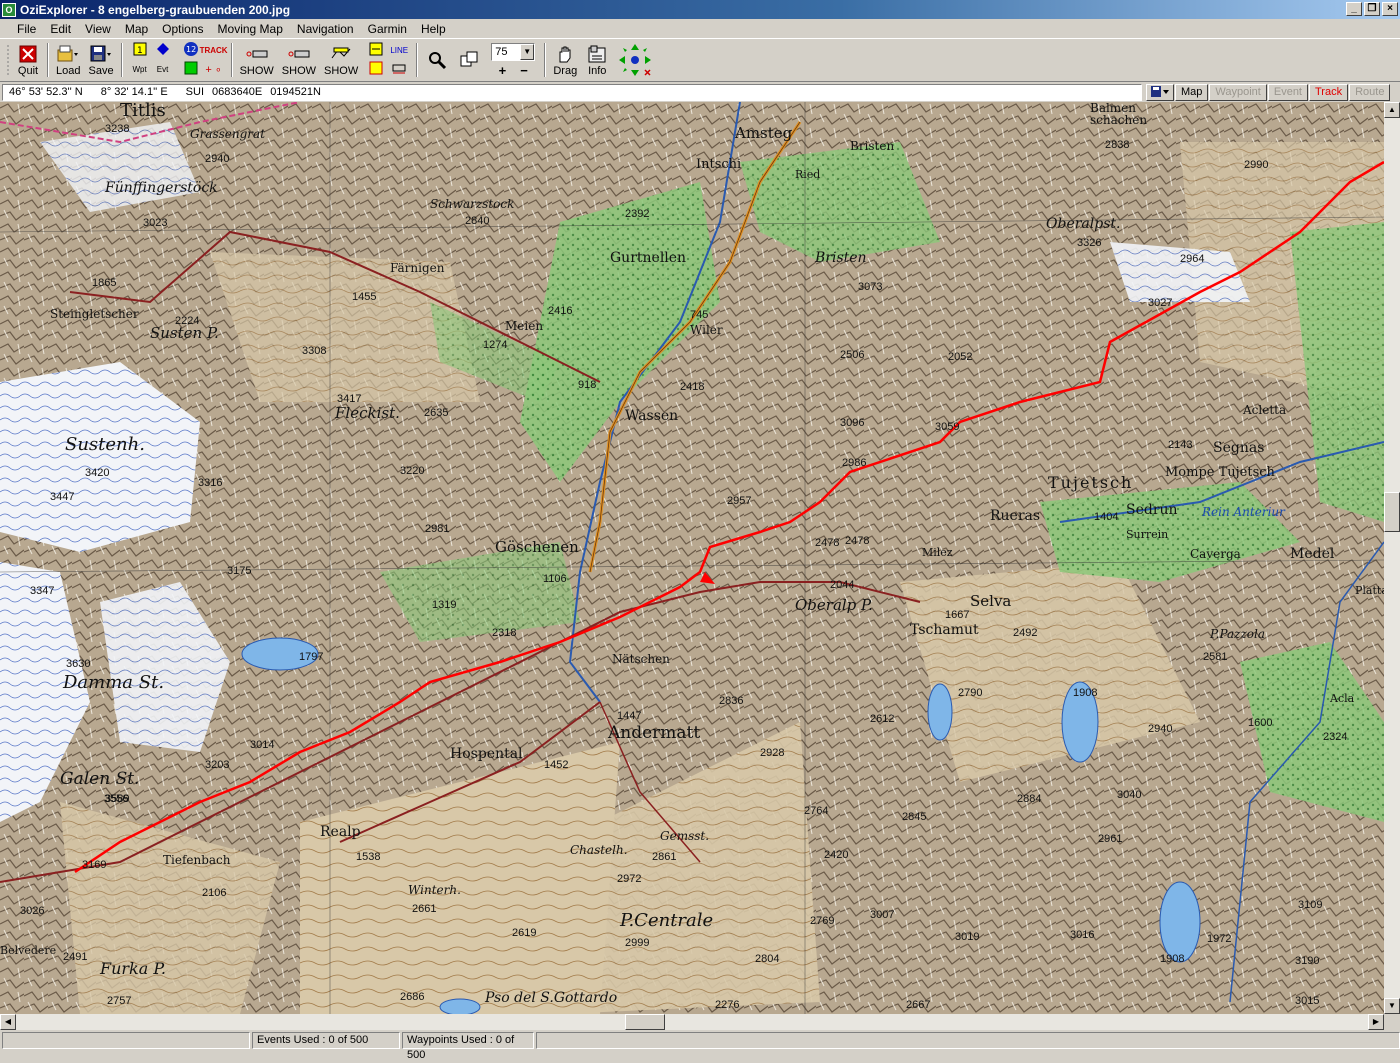 The width and height of the screenshot is (1400, 1063). What do you see at coordinates (645, 1022) in the screenshot?
I see `horizontal-scroll-thumb` at bounding box center [645, 1022].